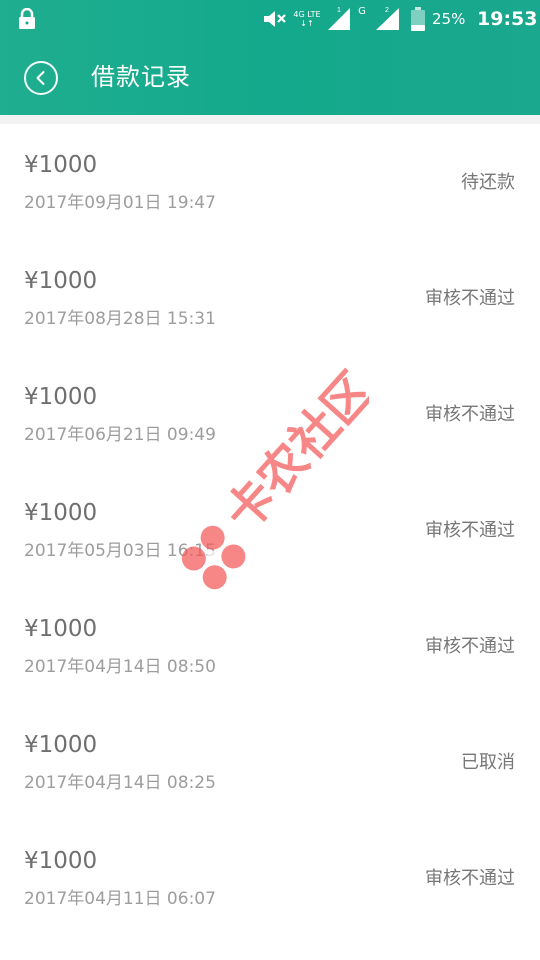  Describe the element at coordinates (270, 762) in the screenshot. I see `loan-record-item: ¥1000 2017年04月14日 08:25 已取消` at that location.